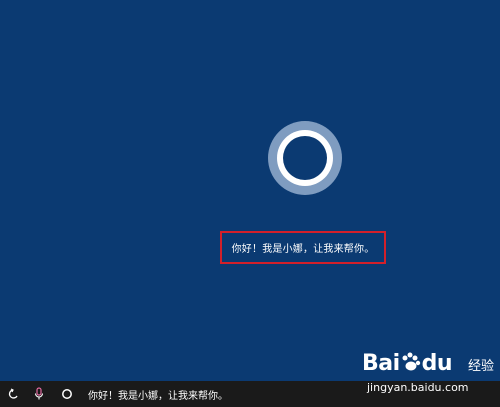 The width and height of the screenshot is (500, 407). Describe the element at coordinates (67, 394) in the screenshot. I see `cortana-circle-icon` at that location.